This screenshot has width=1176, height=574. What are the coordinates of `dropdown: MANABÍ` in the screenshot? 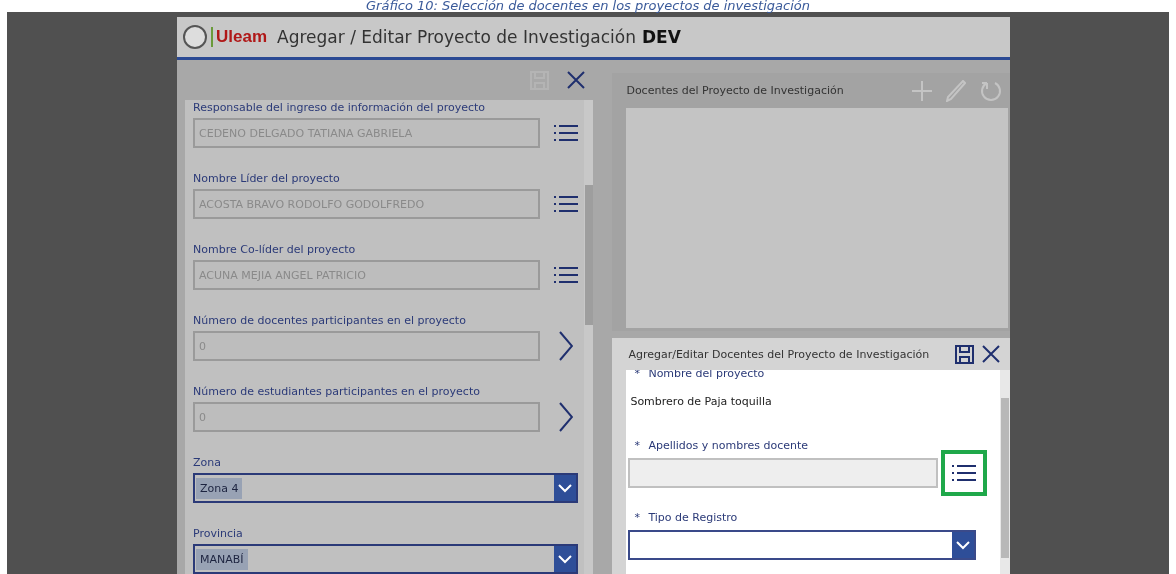 It's located at (385, 559).